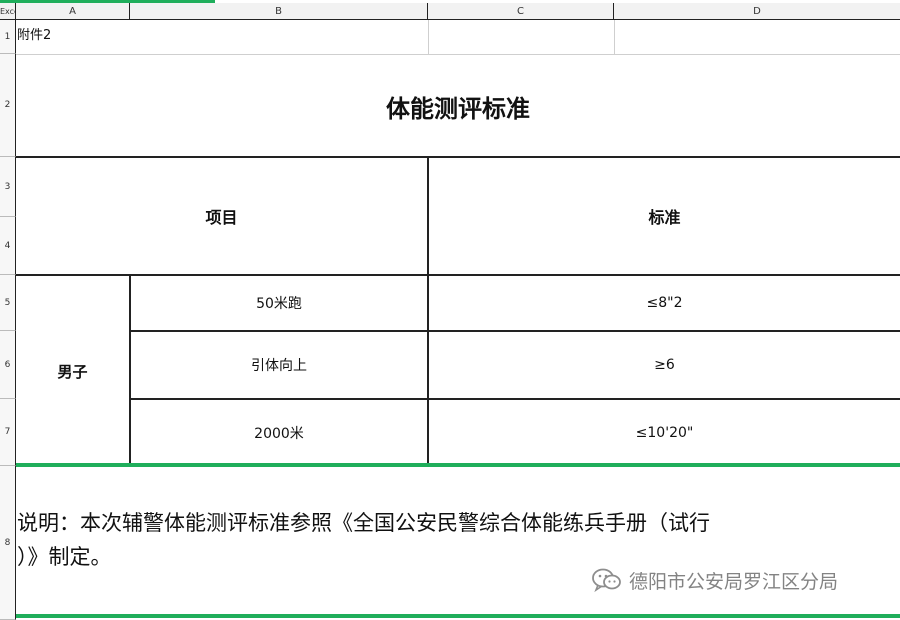 The width and height of the screenshot is (900, 620). I want to click on column-header-b: B, so click(279, 11).